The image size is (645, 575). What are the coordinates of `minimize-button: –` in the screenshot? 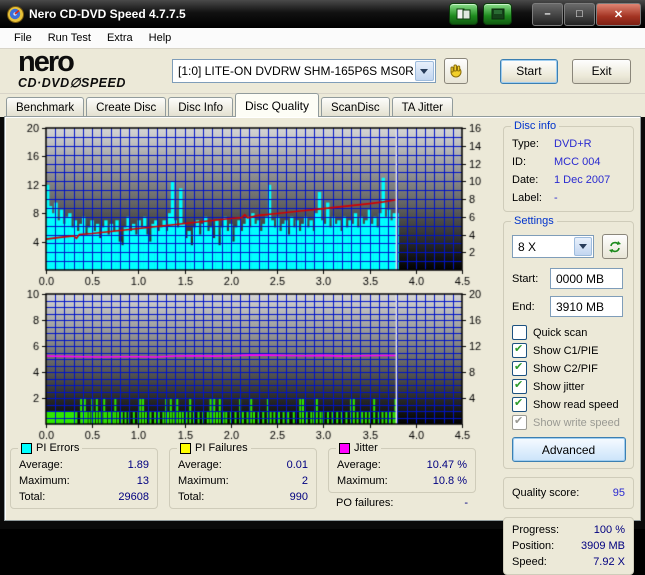 It's located at (547, 14).